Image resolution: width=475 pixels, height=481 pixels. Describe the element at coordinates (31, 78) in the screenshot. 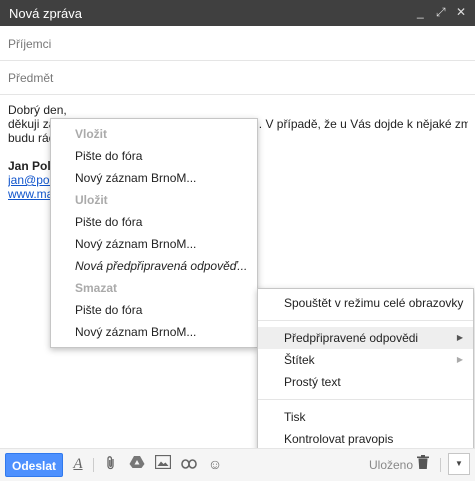

I see `subject-placeholder: Předmět` at that location.